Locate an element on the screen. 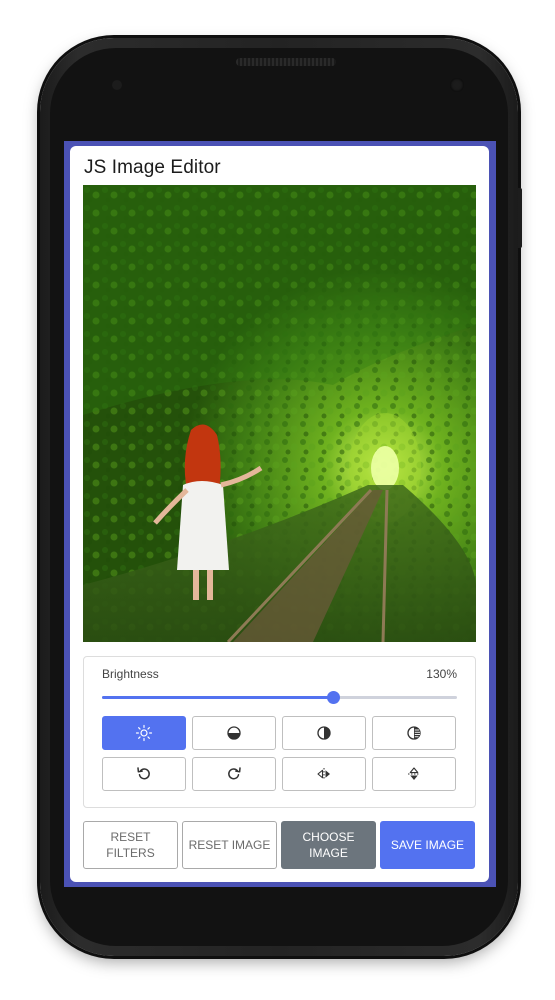 This screenshot has width=555, height=1000. flip-vertical-icon is located at coordinates (414, 773).